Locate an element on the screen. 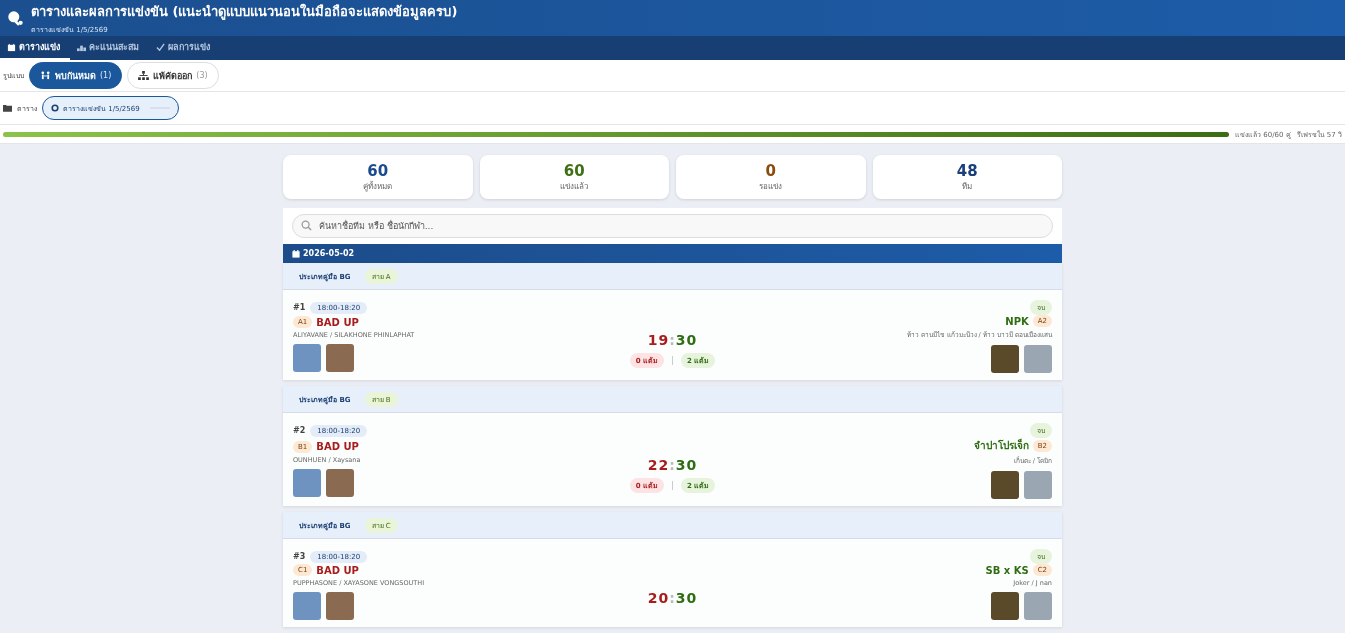 The height and width of the screenshot is (633, 1345). stat-label: คู่ทั้งหมด is located at coordinates (378, 186).